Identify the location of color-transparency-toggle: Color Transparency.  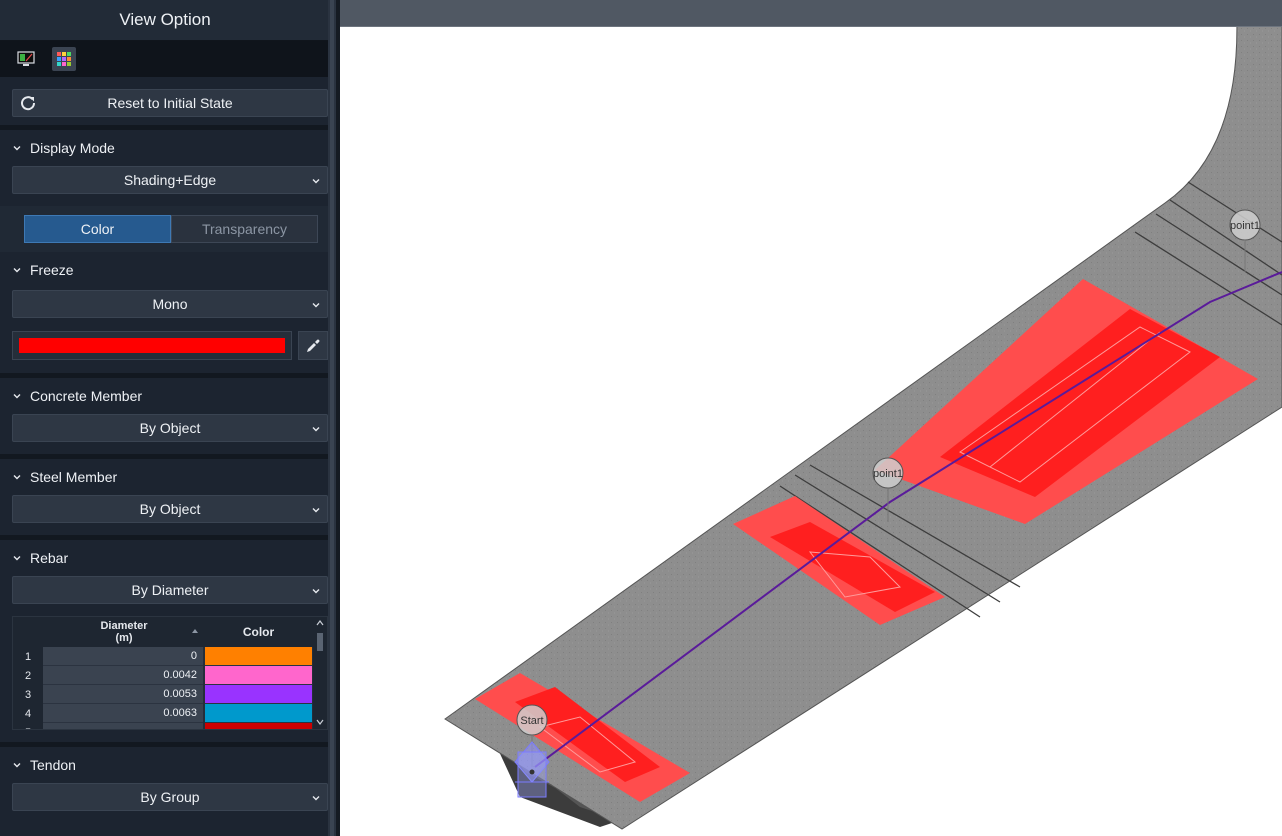
(171, 229).